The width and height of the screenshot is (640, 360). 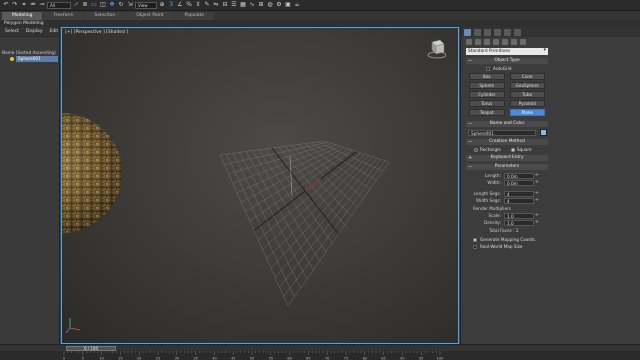 What do you see at coordinates (521, 193) in the screenshot?
I see `length-segs-spinner: 4` at bounding box center [521, 193].